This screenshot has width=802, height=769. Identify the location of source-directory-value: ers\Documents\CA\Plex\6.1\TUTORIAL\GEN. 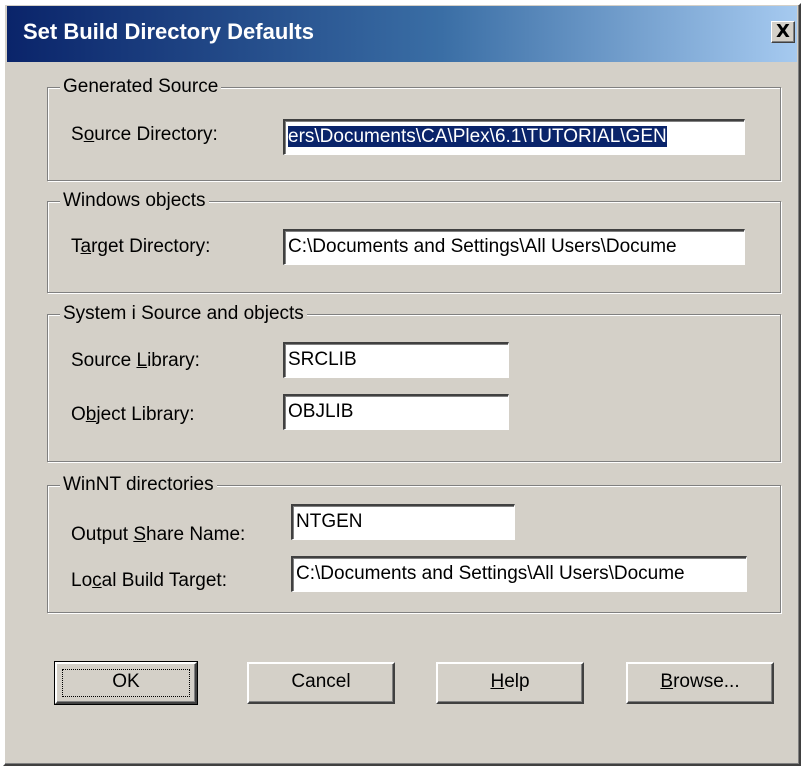
(477, 136).